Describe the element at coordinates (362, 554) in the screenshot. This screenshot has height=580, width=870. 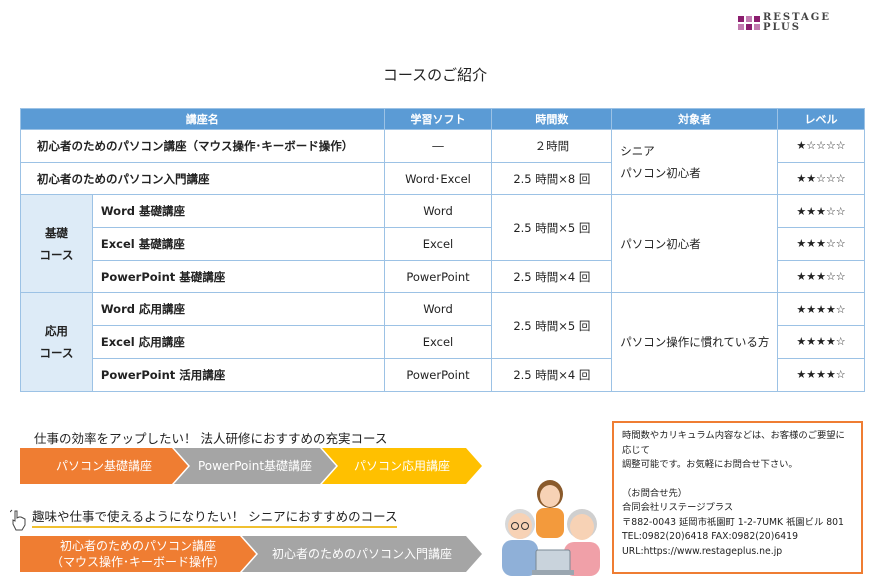
I see `flow2-step-intro: 初心者のためのパソコン入門講座` at that location.